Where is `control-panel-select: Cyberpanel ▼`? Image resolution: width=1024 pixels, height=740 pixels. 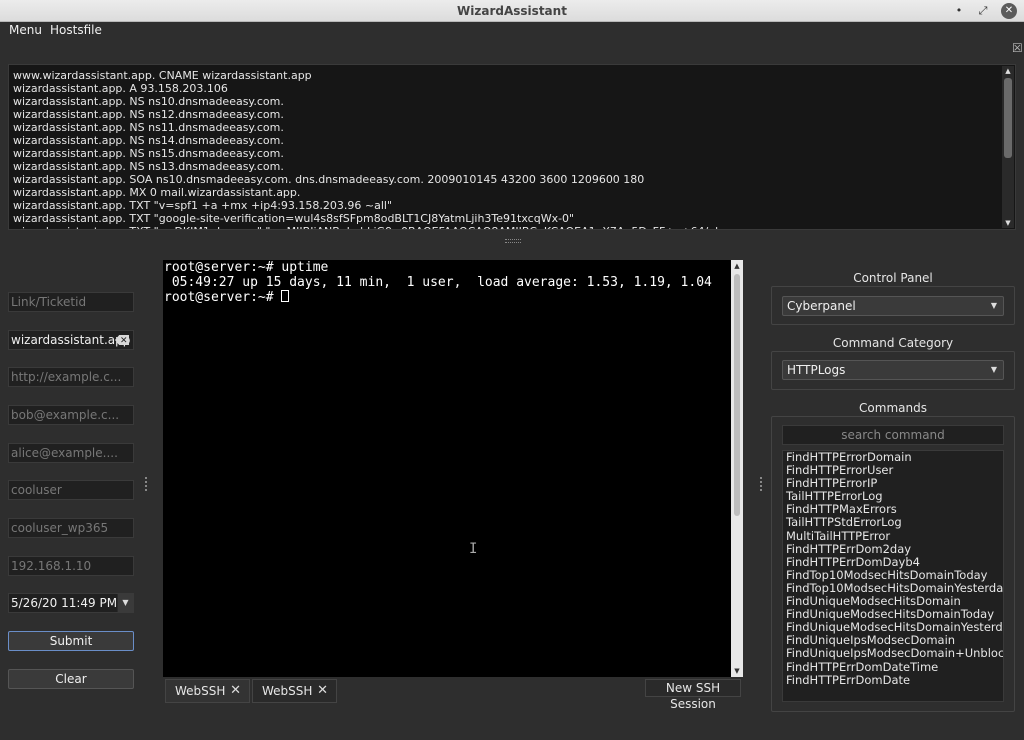
control-panel-select: Cyberpanel ▼ is located at coordinates (893, 306).